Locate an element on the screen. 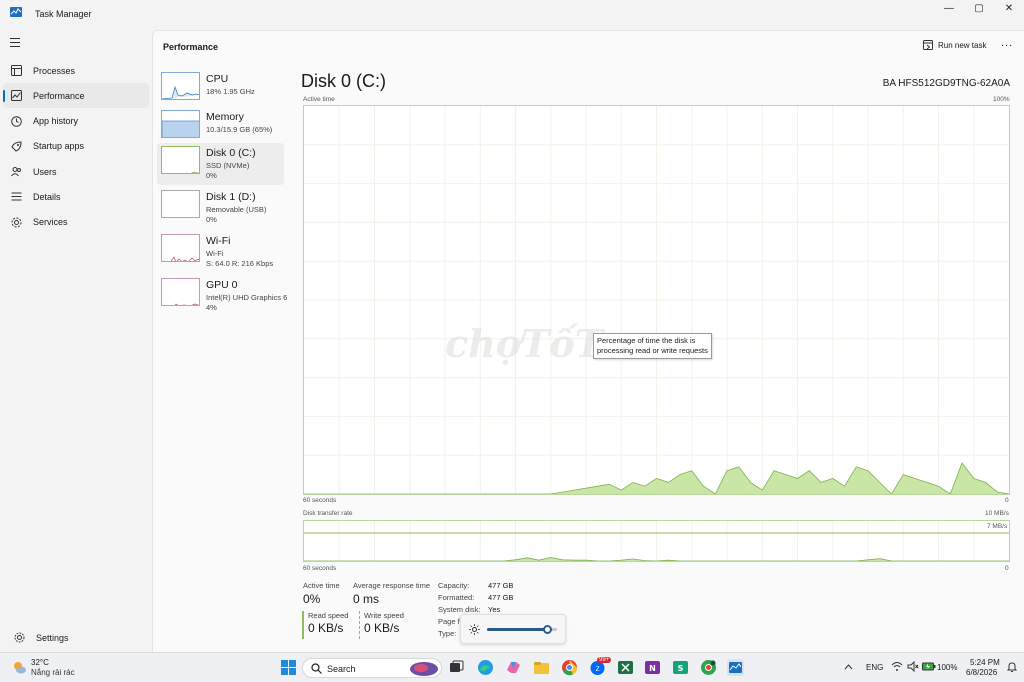 The height and width of the screenshot is (682, 1024). copilot-icon is located at coordinates (513, 667).